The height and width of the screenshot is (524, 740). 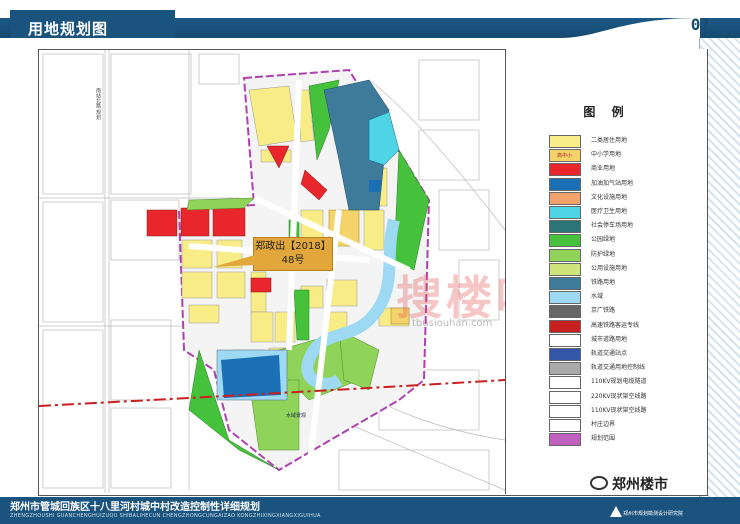 I want to click on legend-item: 公园绿地, so click(x=624, y=241).